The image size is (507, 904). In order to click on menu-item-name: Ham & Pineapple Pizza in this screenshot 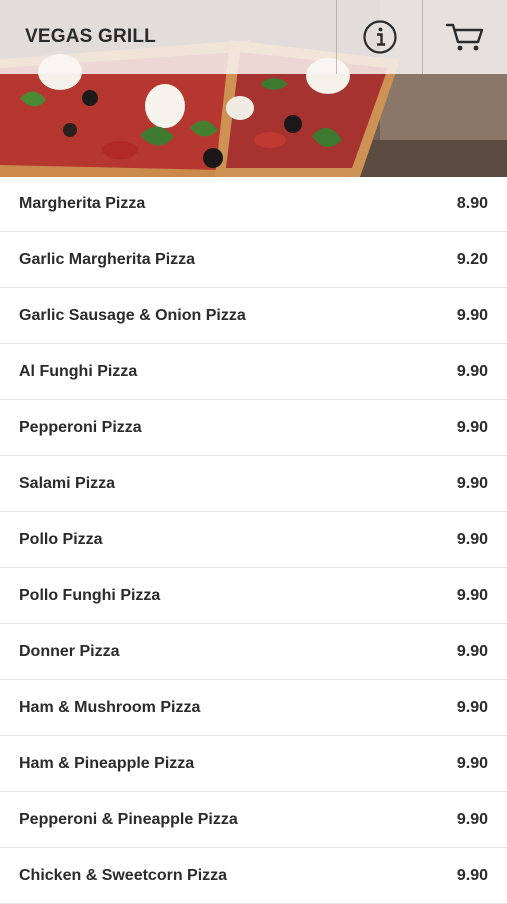, I will do `click(107, 763)`.